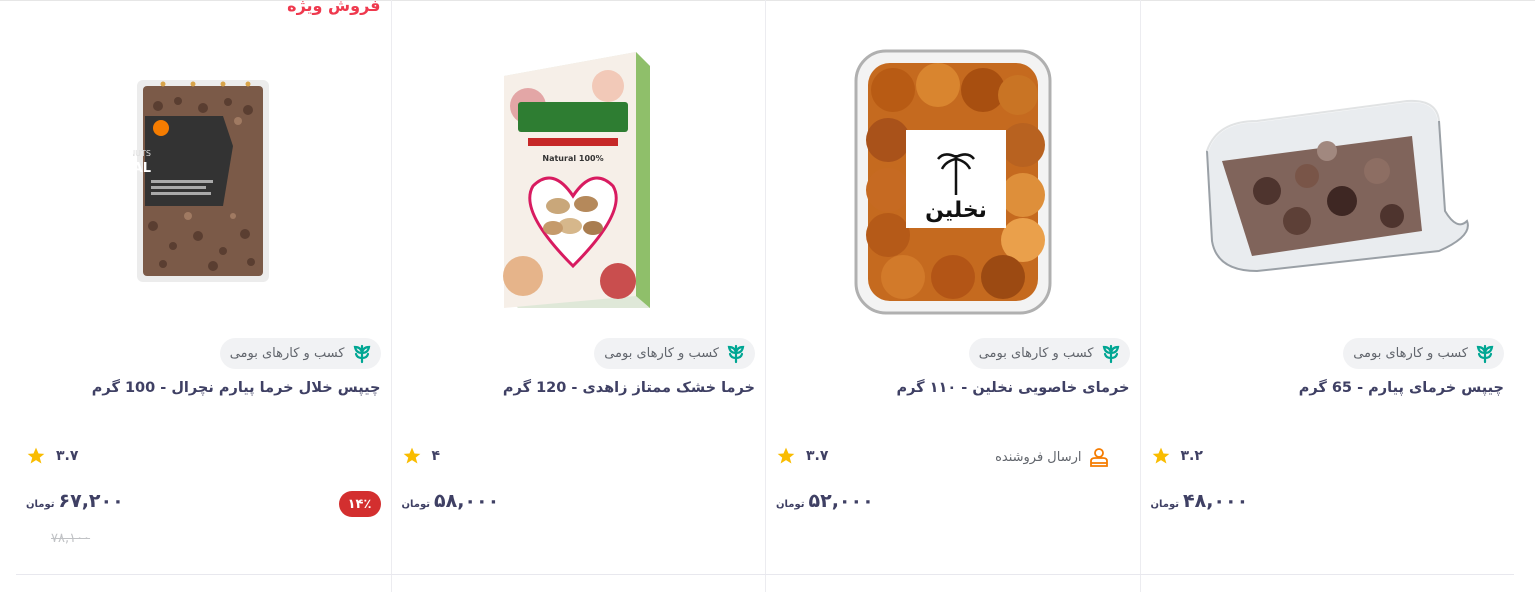 This screenshot has width=1535, height=592. Describe the element at coordinates (1038, 457) in the screenshot. I see `shipping-label: ارسال فروشنده` at that location.